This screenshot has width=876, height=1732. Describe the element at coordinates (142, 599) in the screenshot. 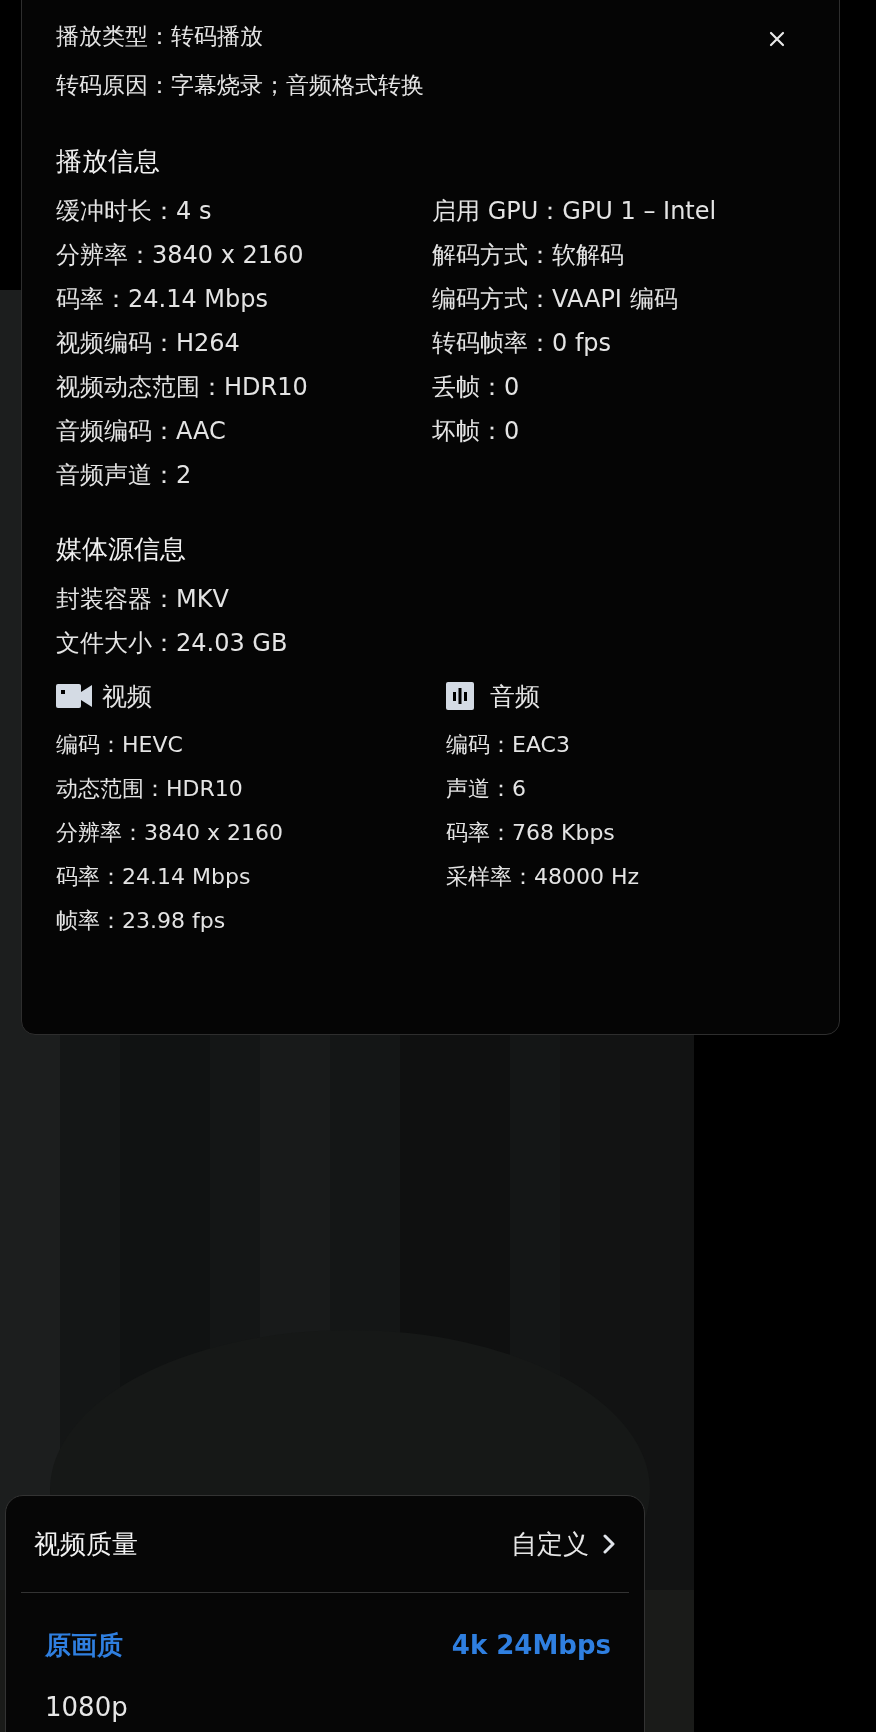

I see `info-text: 封装容器：MKV` at that location.